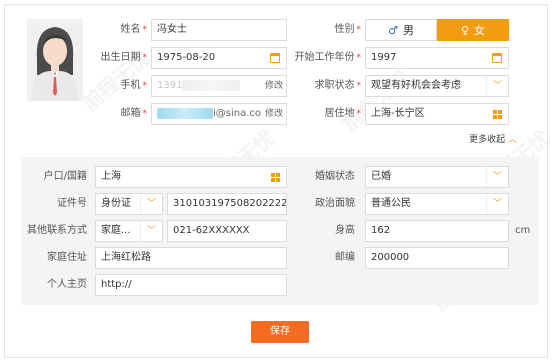  I want to click on work-start-label: 开始工作年份 *, so click(328, 57).